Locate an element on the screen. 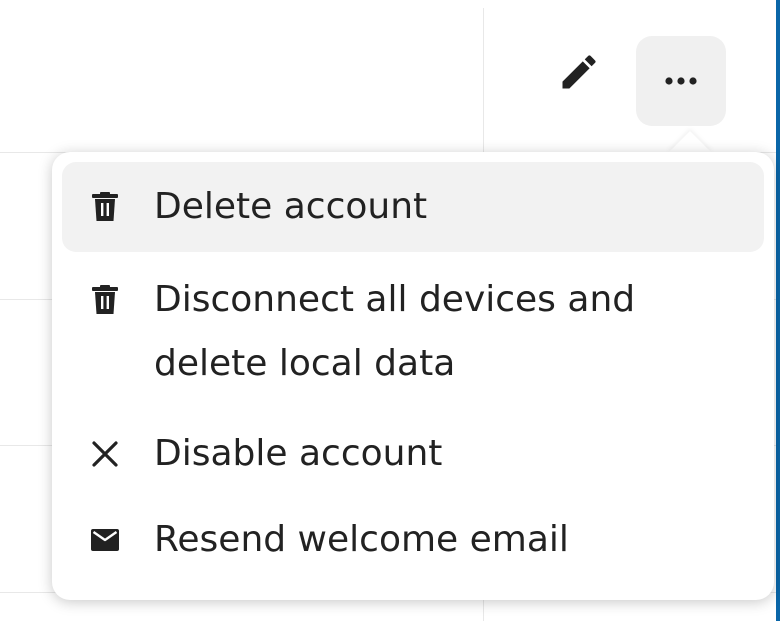 The image size is (780, 621). pencil-icon is located at coordinates (579, 72).